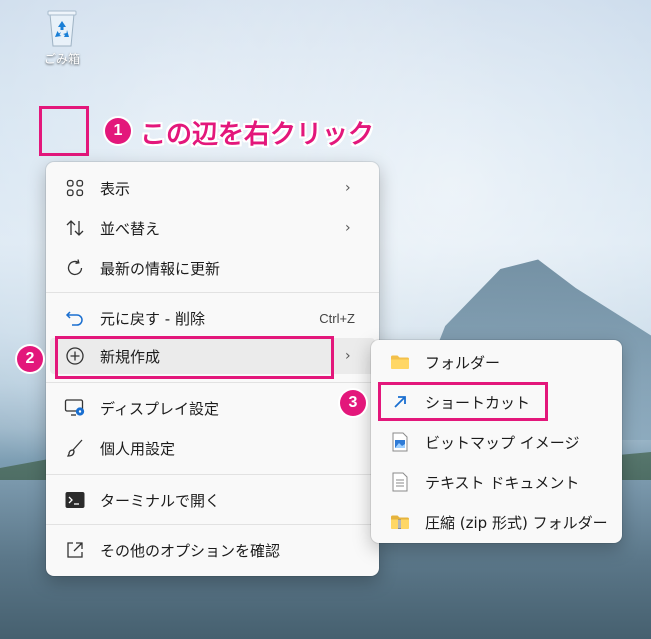  I want to click on menu-item-personalize: 個人用設定, so click(212, 448).